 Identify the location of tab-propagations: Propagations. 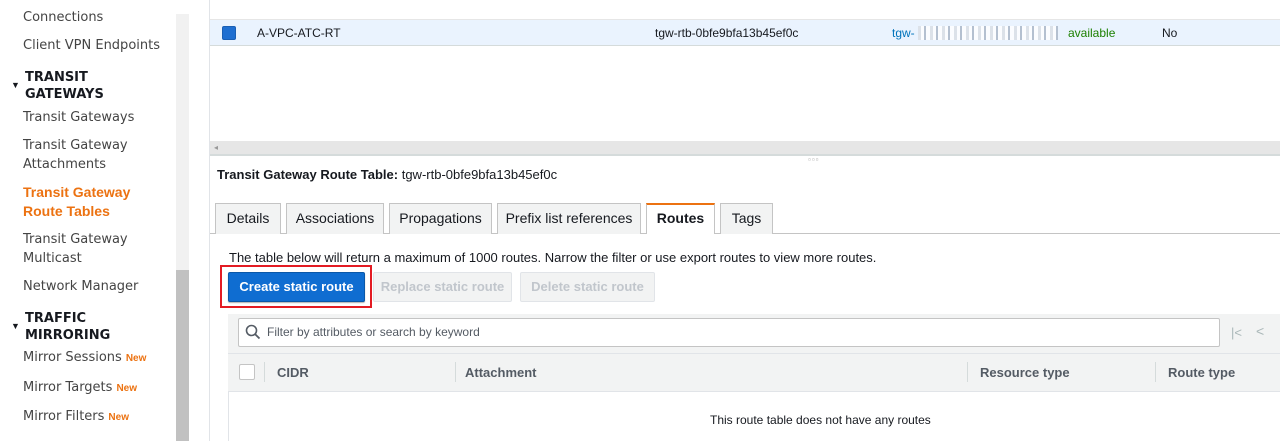
(440, 218).